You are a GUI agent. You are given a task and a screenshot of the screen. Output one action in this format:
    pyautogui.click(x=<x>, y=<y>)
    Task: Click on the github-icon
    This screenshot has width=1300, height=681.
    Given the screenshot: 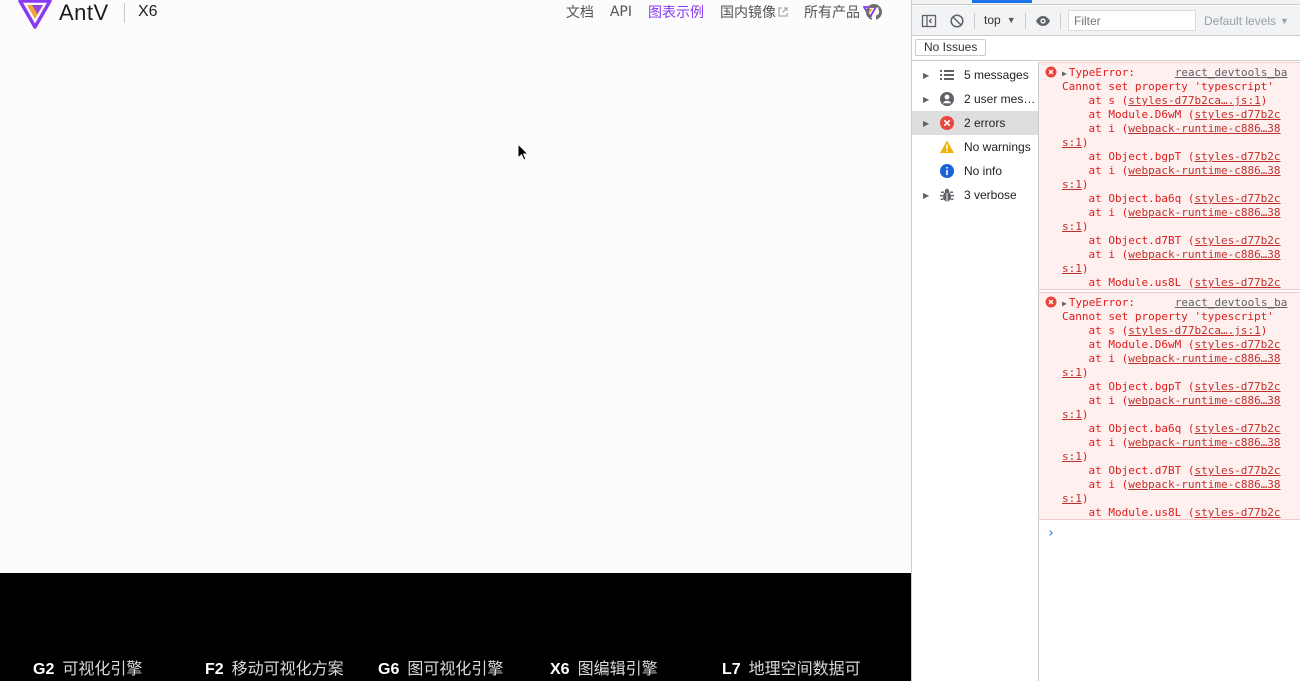 What is the action you would take?
    pyautogui.click(x=874, y=12)
    